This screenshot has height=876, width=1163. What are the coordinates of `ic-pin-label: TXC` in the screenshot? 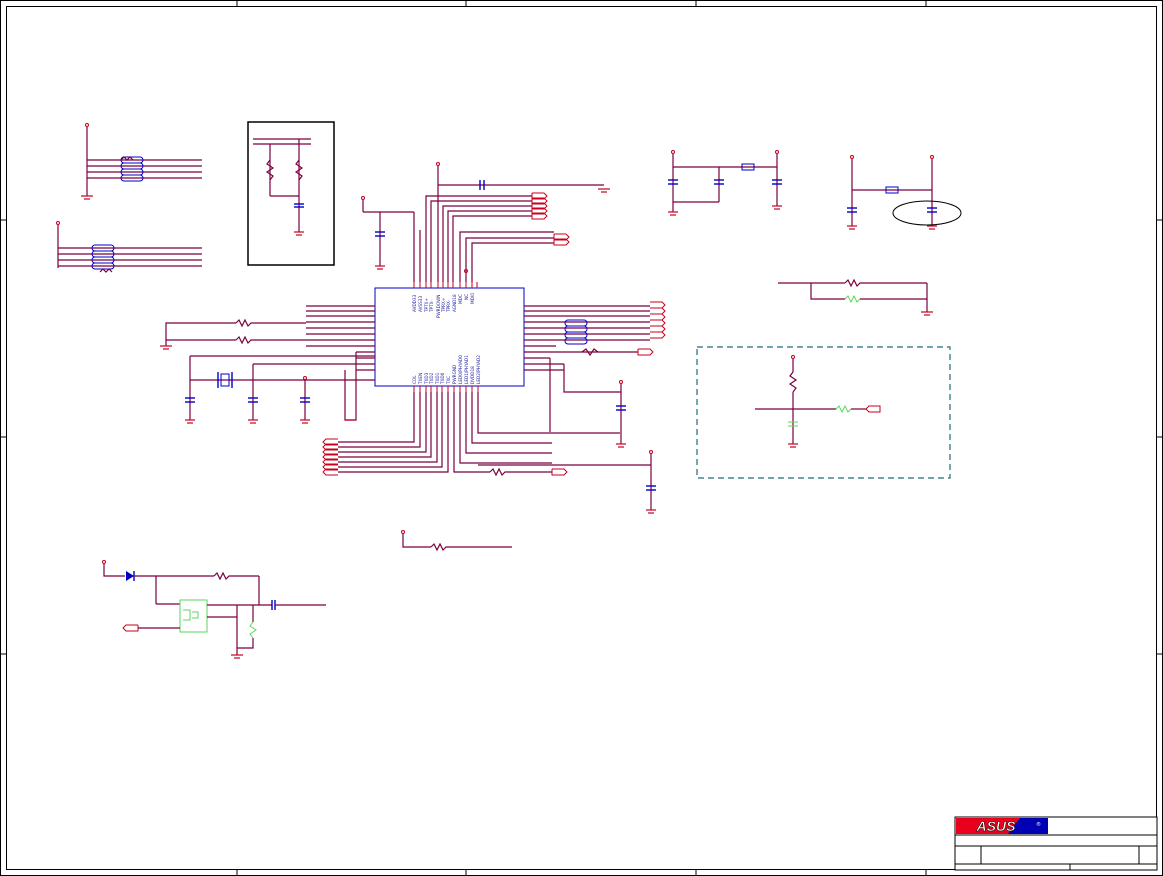 It's located at (448, 380).